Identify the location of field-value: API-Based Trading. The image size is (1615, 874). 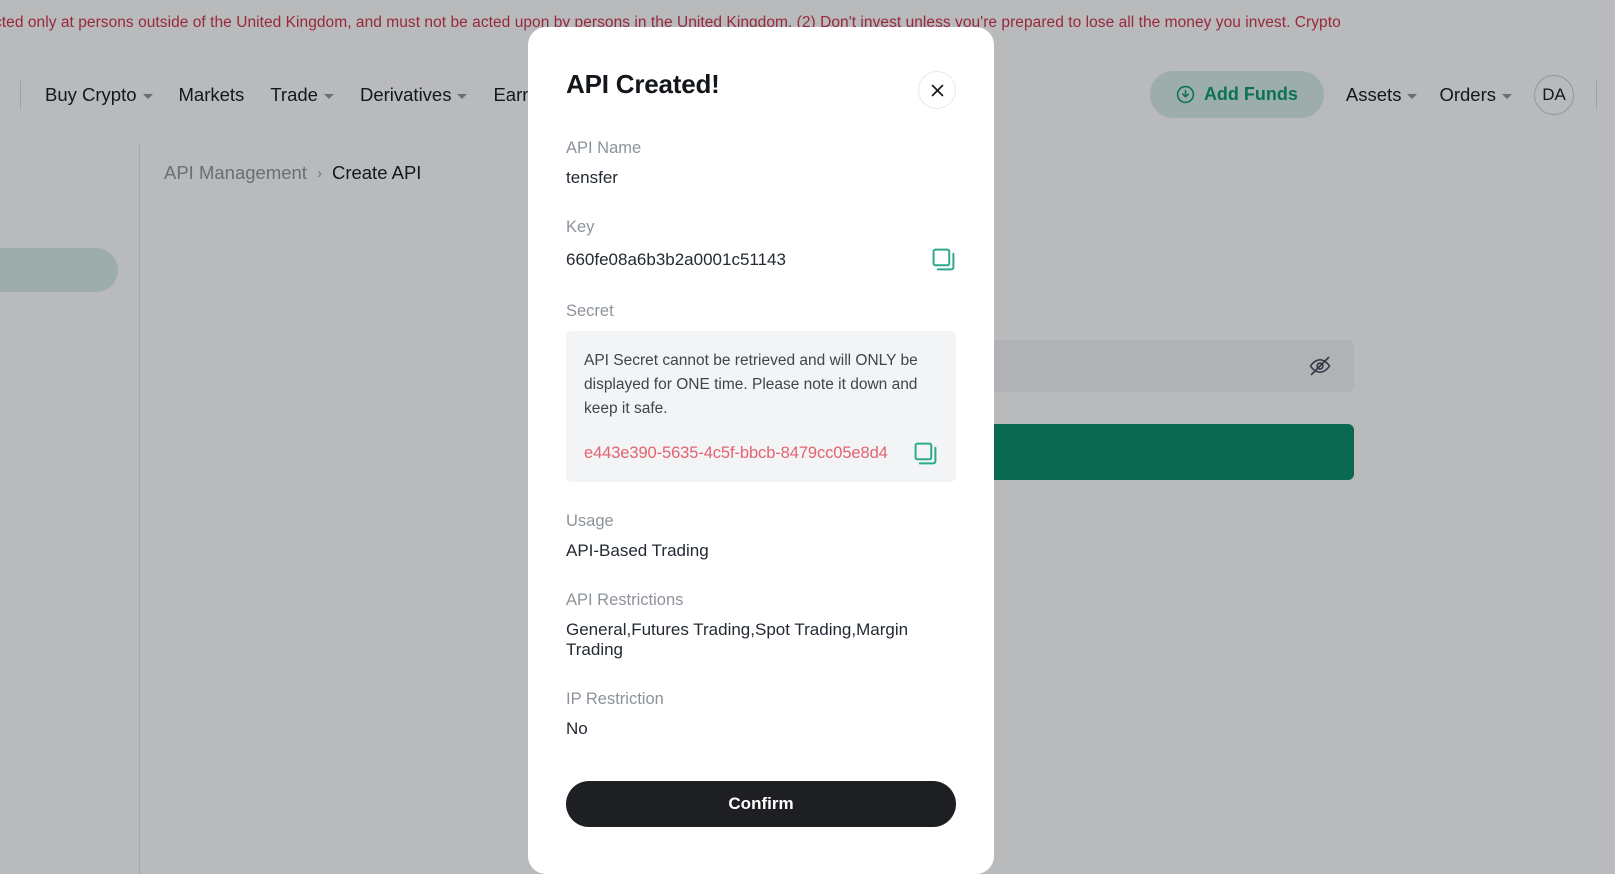
(637, 551).